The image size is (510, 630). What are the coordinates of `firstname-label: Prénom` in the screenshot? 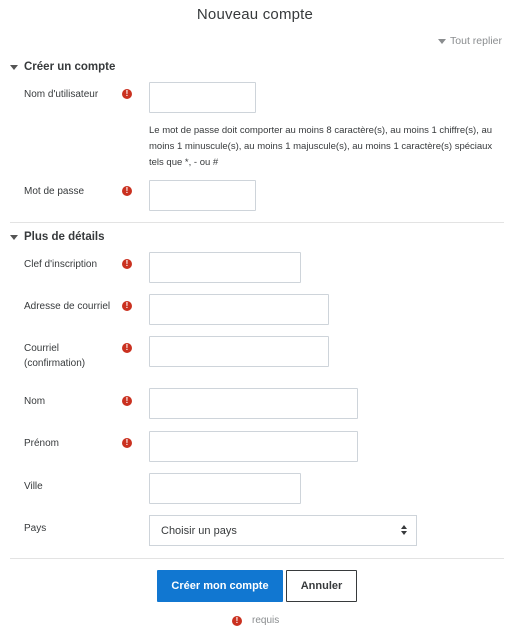 It's located at (42, 443).